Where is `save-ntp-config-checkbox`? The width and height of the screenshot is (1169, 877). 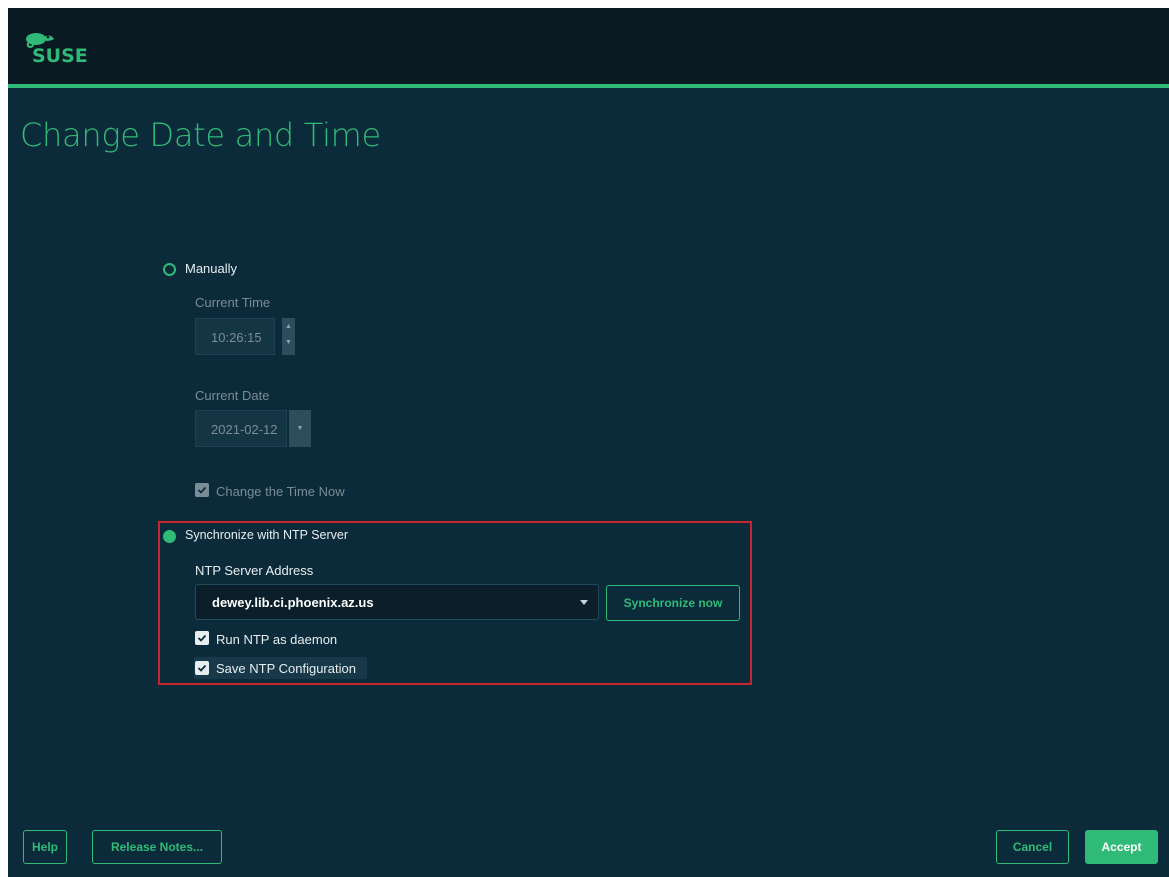 save-ntp-config-checkbox is located at coordinates (202, 668).